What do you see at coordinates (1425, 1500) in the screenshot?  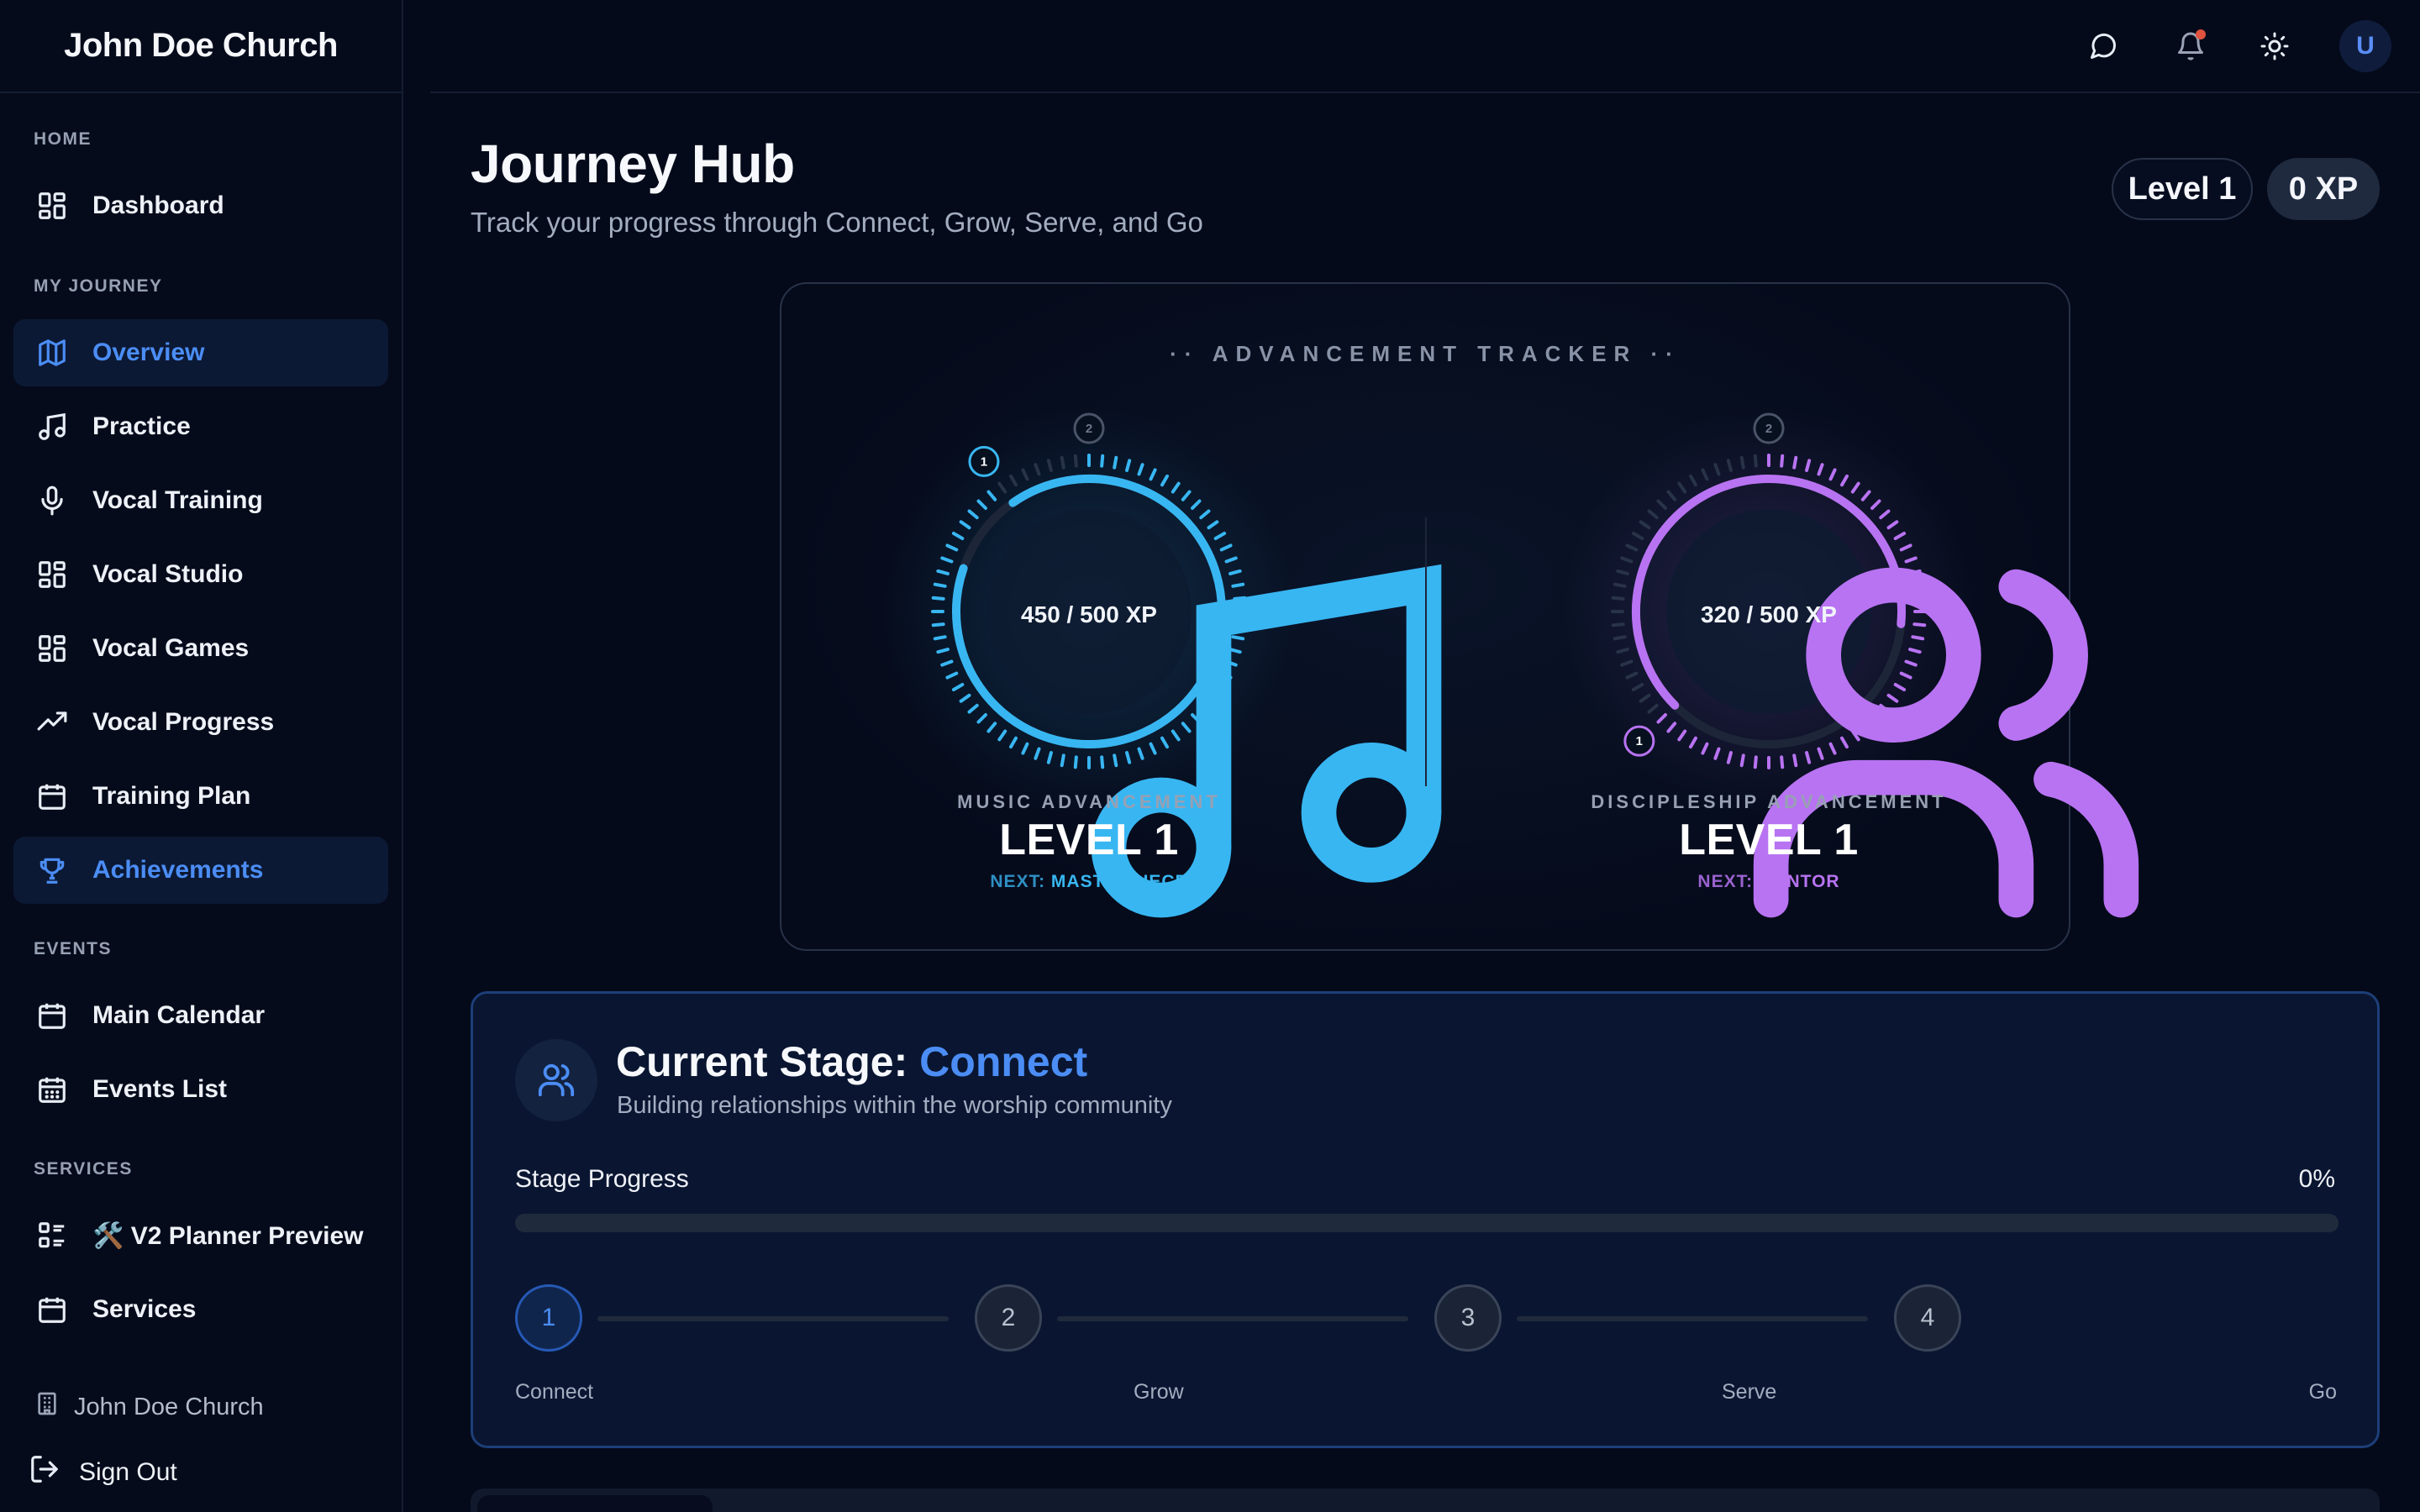 I see `next-section-edge` at bounding box center [1425, 1500].